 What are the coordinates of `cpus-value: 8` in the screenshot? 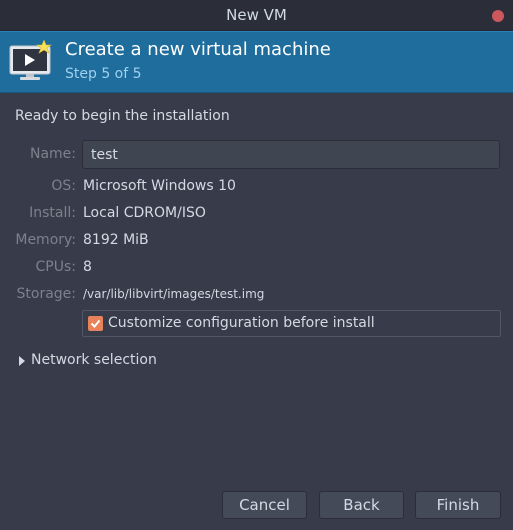 It's located at (87, 267).